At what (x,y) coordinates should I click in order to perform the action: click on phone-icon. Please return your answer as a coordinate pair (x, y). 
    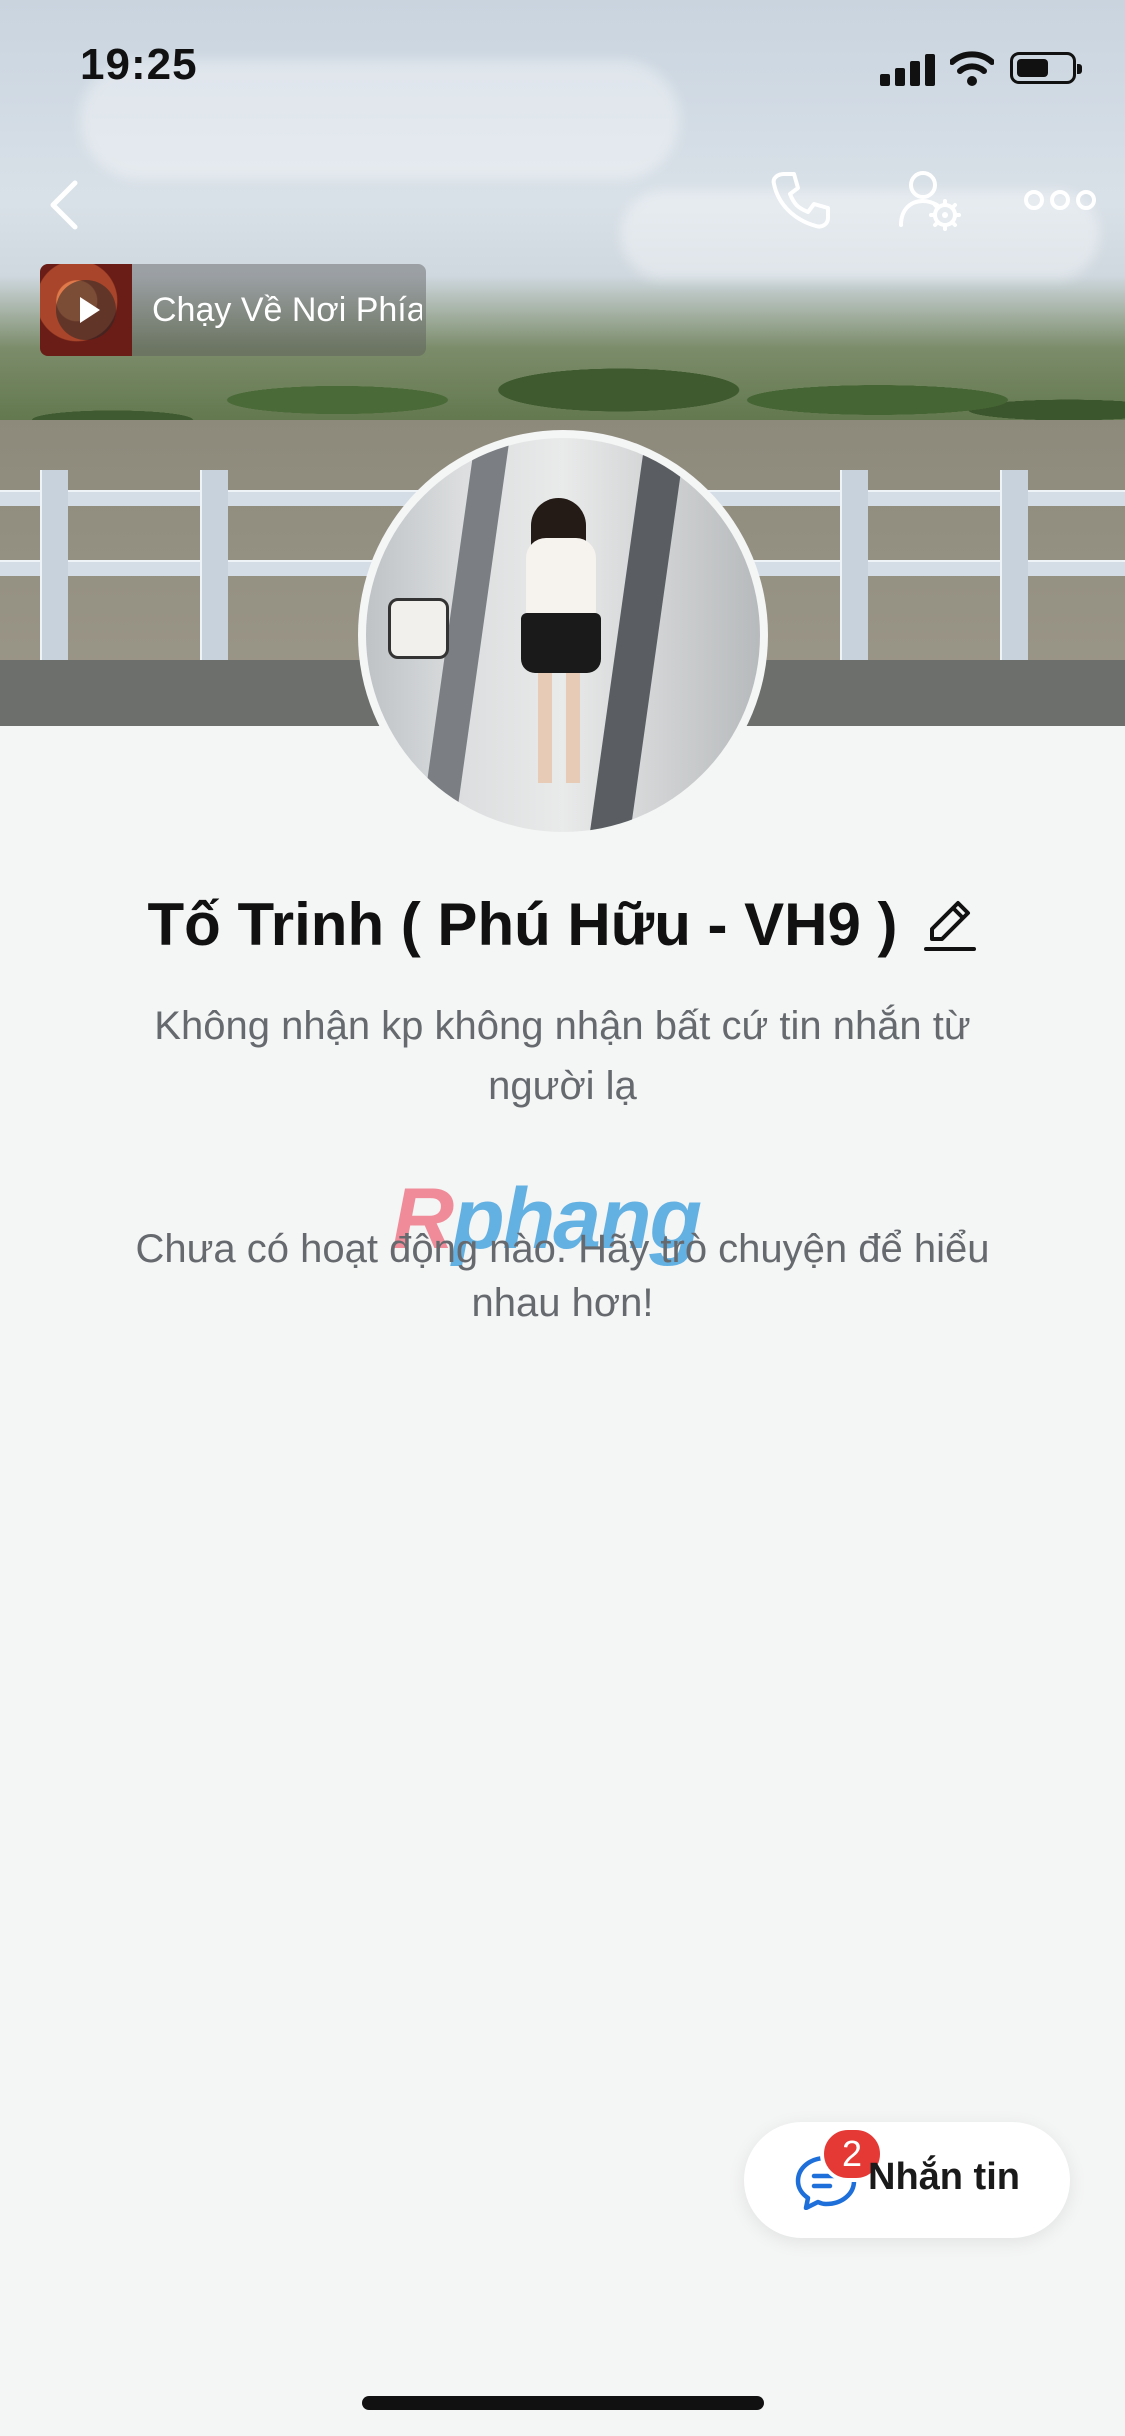
    Looking at the image, I should click on (800, 200).